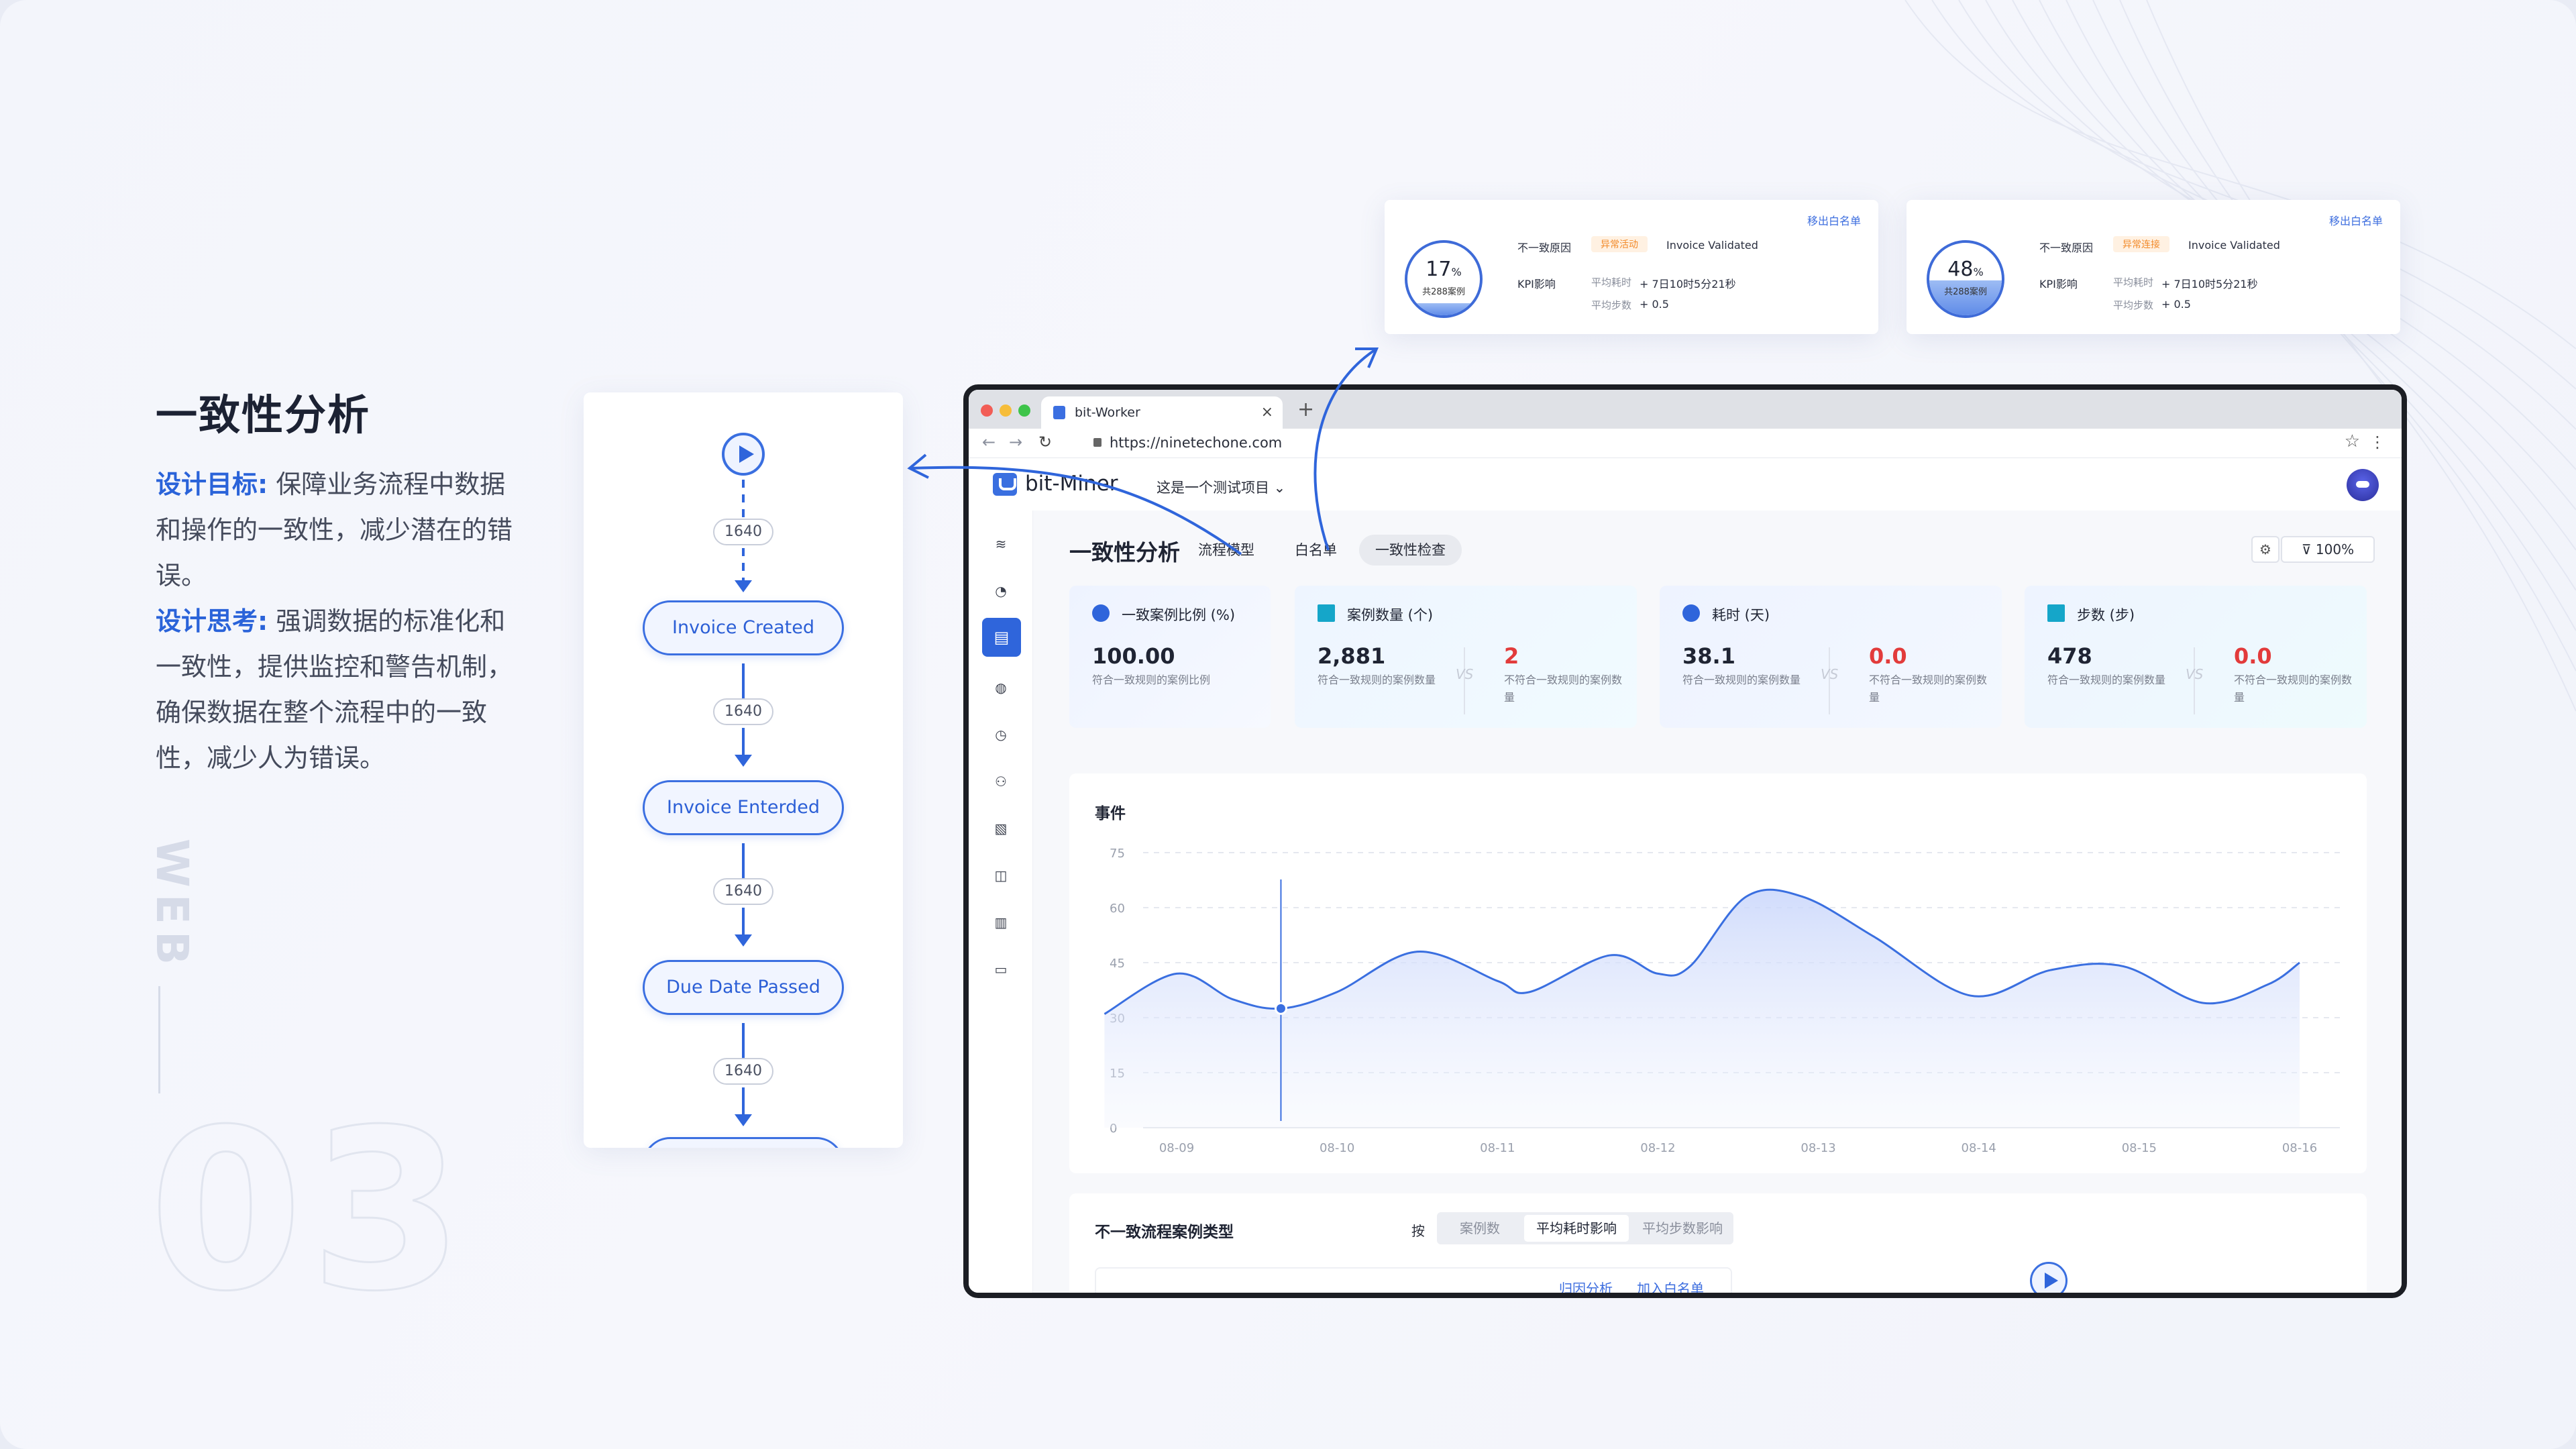  What do you see at coordinates (1001, 734) in the screenshot?
I see `history-icon: ◷` at bounding box center [1001, 734].